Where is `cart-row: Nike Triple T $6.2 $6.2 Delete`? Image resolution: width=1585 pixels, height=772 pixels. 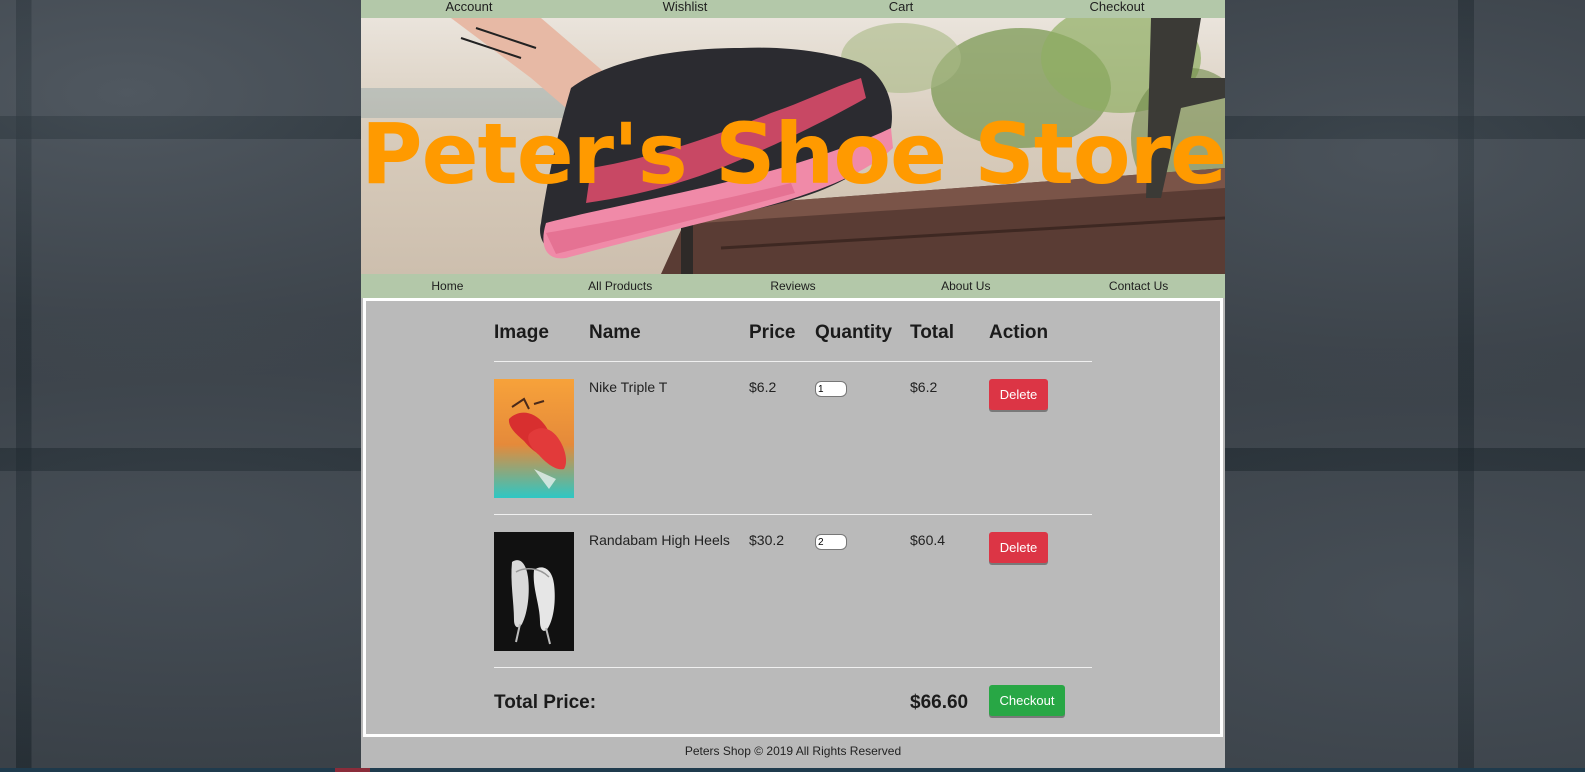
cart-row: Nike Triple T $6.2 $6.2 Delete is located at coordinates (793, 438).